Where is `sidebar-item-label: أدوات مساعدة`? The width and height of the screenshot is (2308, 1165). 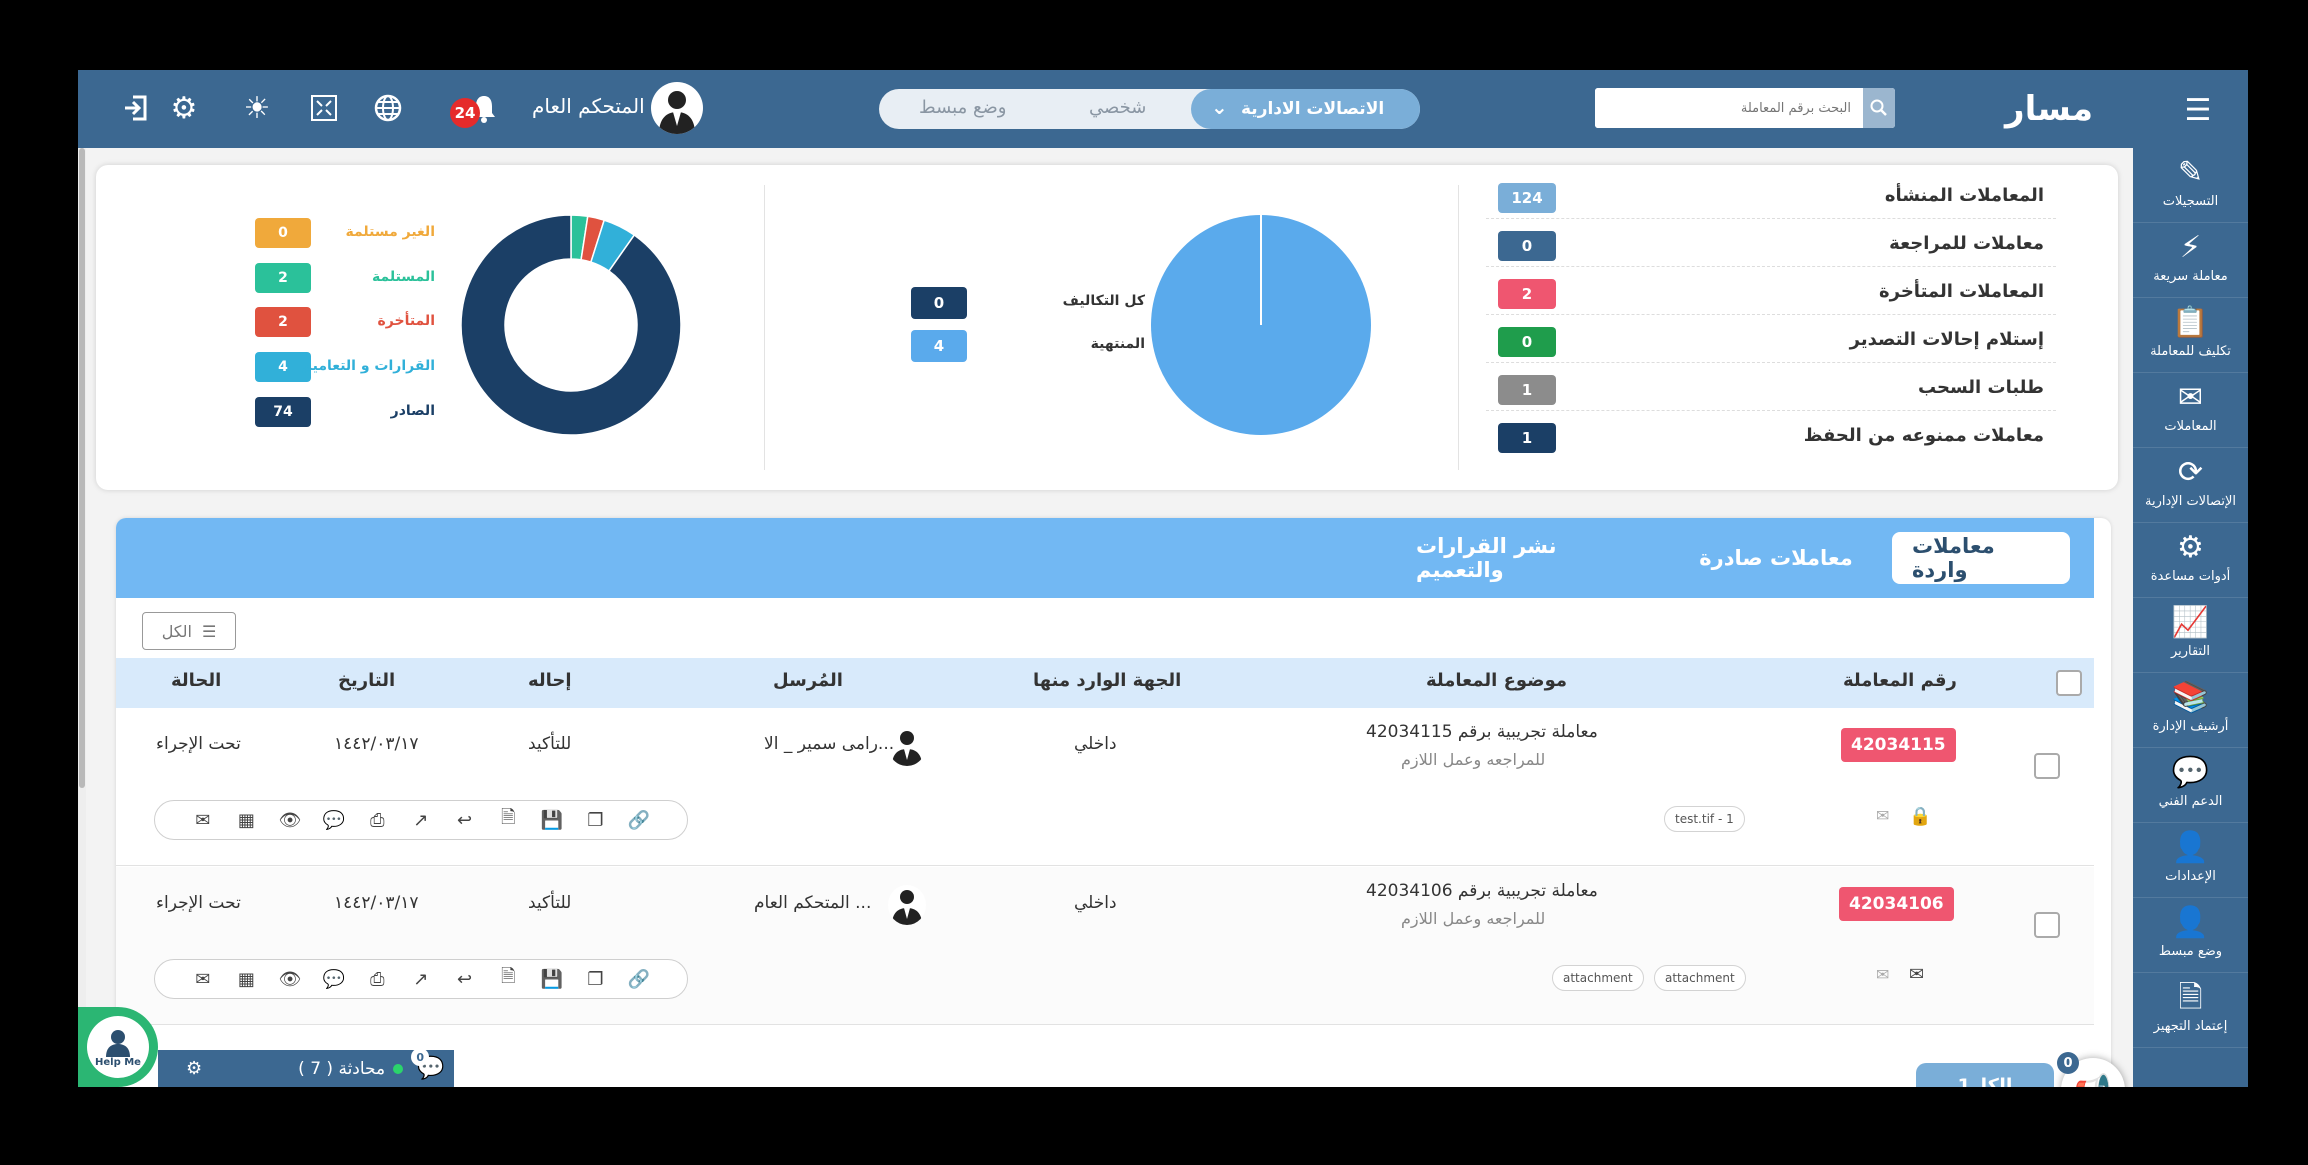
sidebar-item-label: أدوات مساعدة is located at coordinates (2190, 576).